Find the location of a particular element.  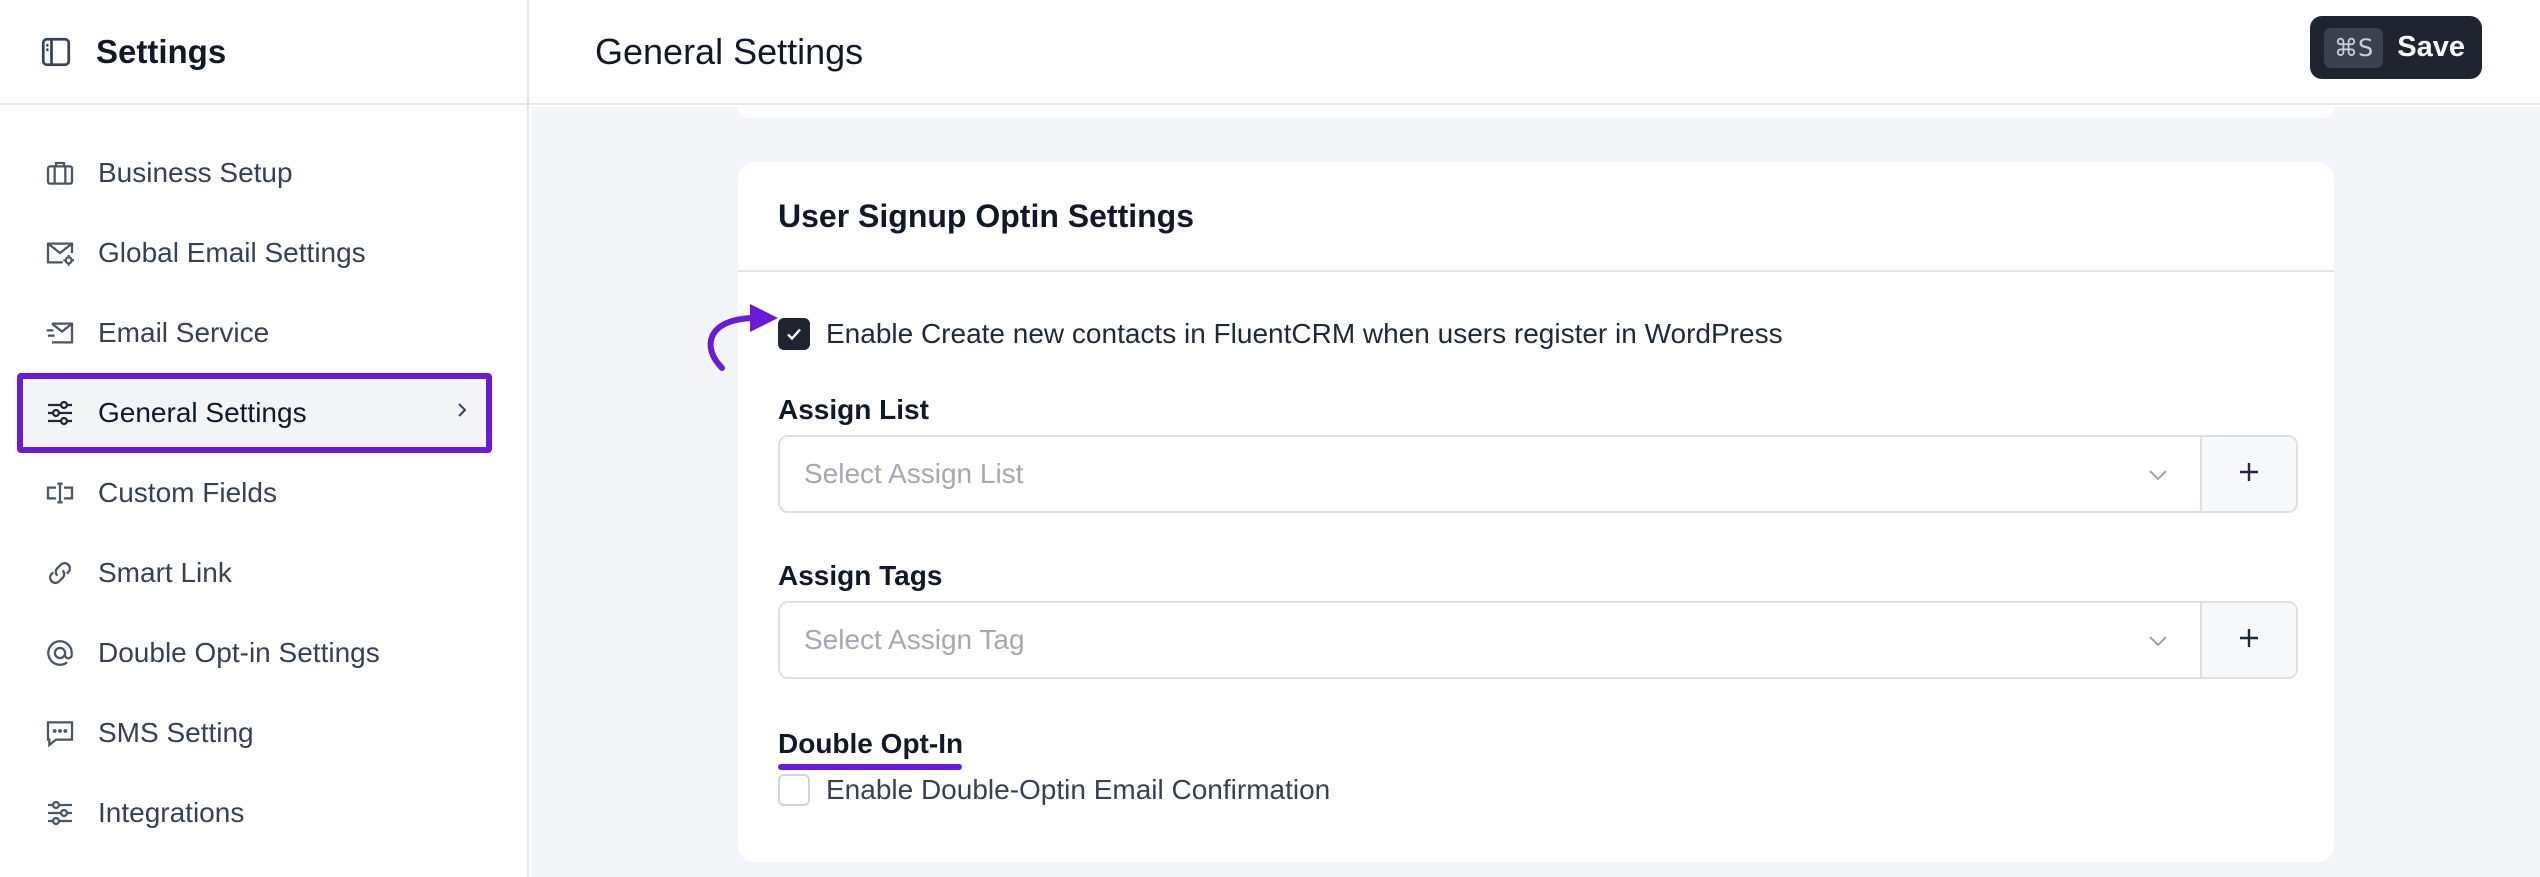

enable-create-contacts-checkbox is located at coordinates (794, 334).